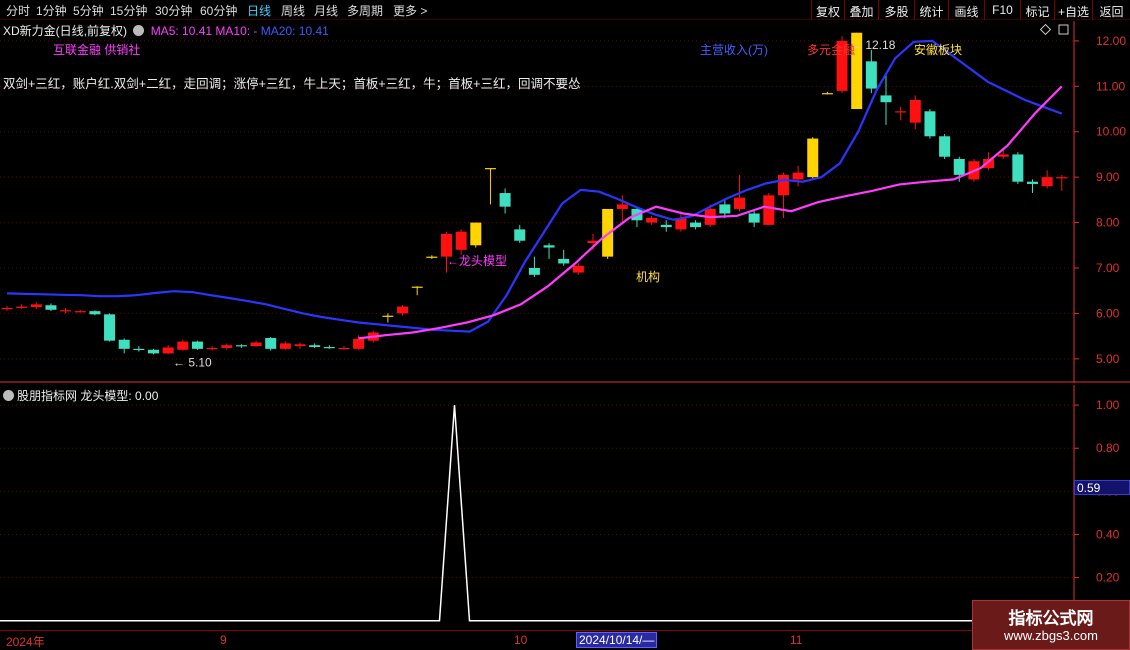 This screenshot has height=650, width=1130. What do you see at coordinates (1102, 487) in the screenshot?
I see `scale-cursor-badge: 0.59` at bounding box center [1102, 487].